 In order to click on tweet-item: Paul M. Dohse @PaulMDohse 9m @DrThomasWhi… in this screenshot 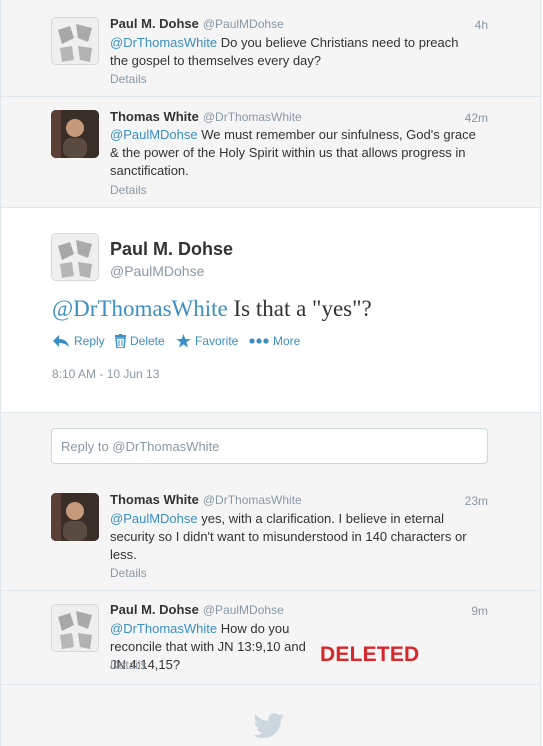, I will do `click(270, 638)`.